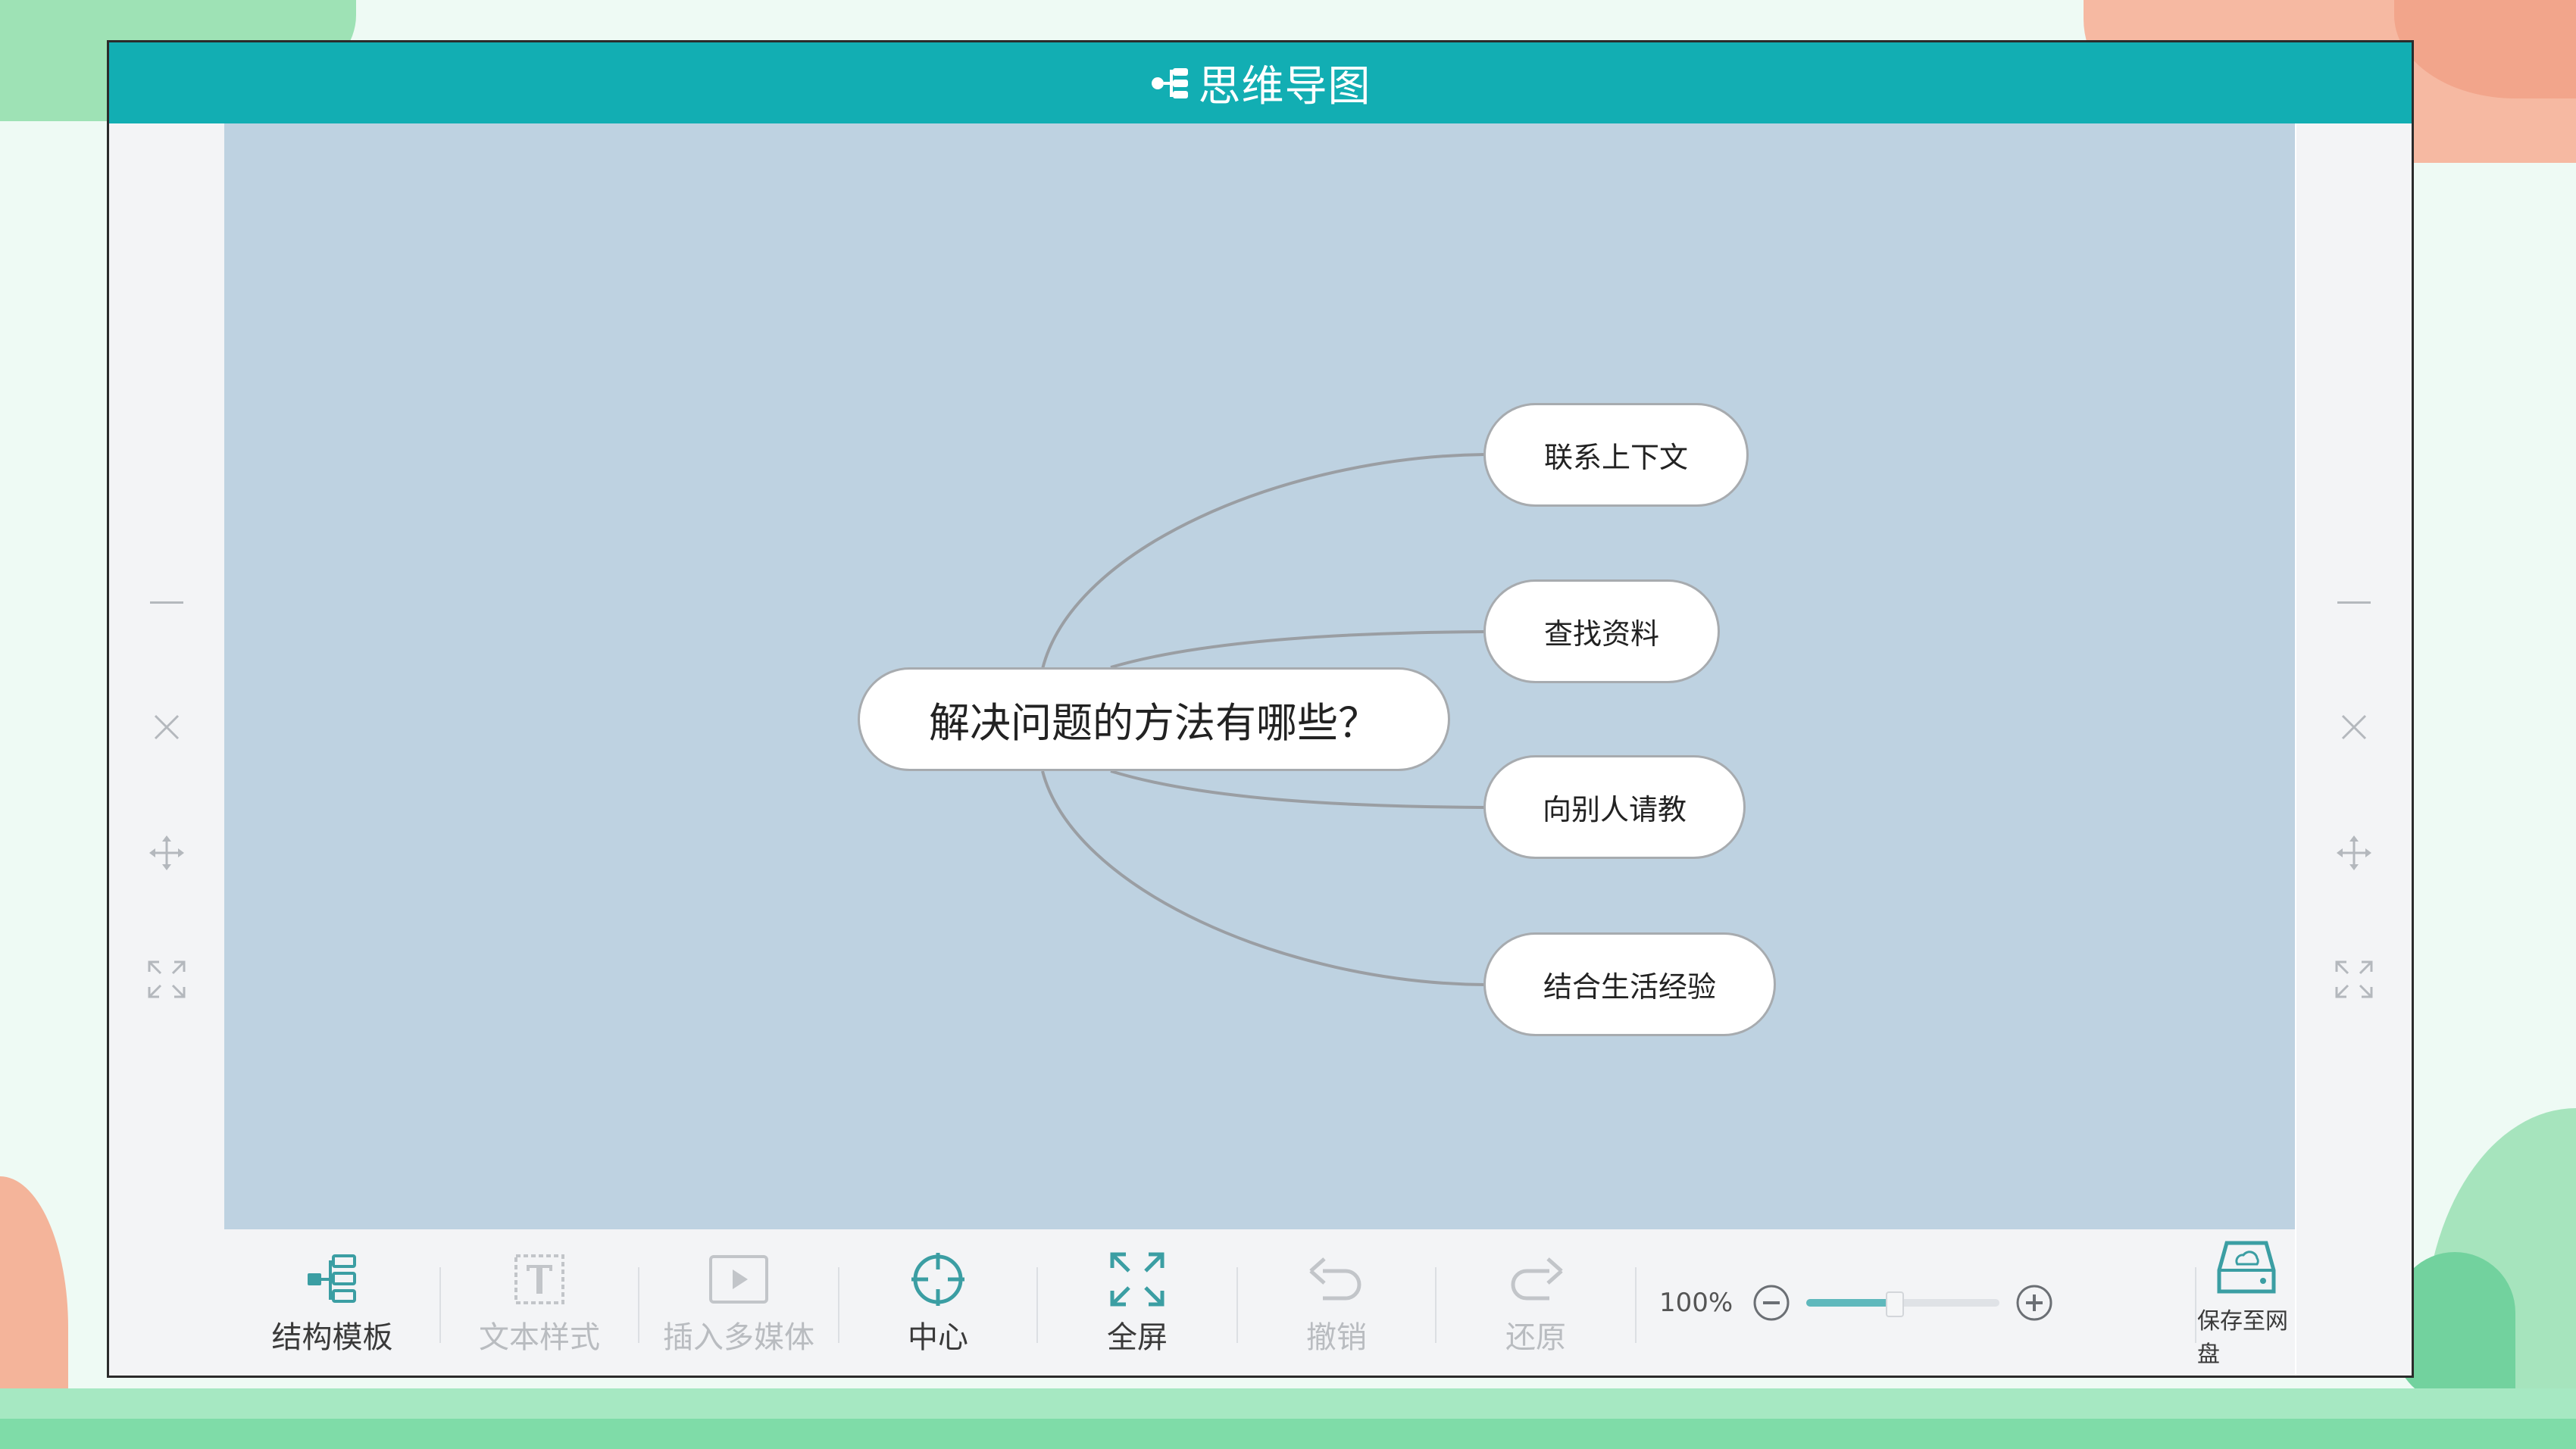  I want to click on mindmap-logo-icon, so click(1171, 83).